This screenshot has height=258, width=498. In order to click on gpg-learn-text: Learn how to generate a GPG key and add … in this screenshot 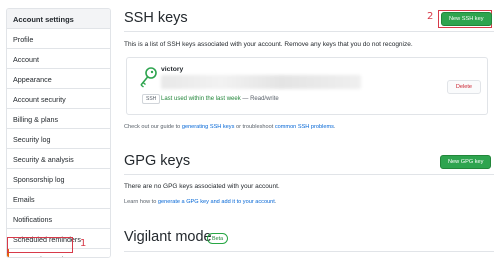, I will do `click(200, 202)`.